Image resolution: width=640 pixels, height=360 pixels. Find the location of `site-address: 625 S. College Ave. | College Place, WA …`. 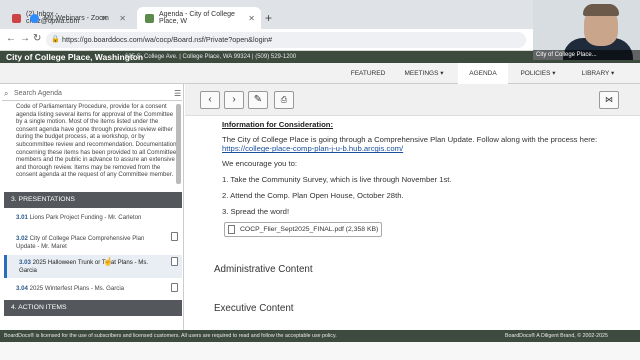

site-address: 625 S. College Ave. | College Place, WA … is located at coordinates (211, 57).